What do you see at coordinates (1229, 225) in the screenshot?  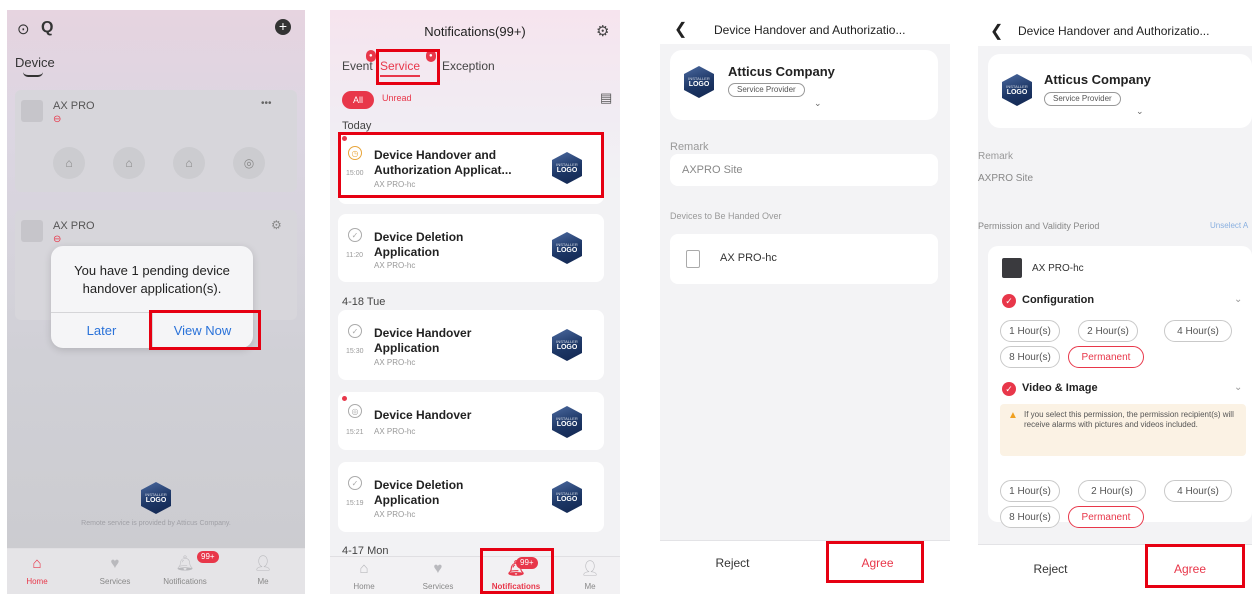 I see `unselect-all-link: Unselect A` at bounding box center [1229, 225].